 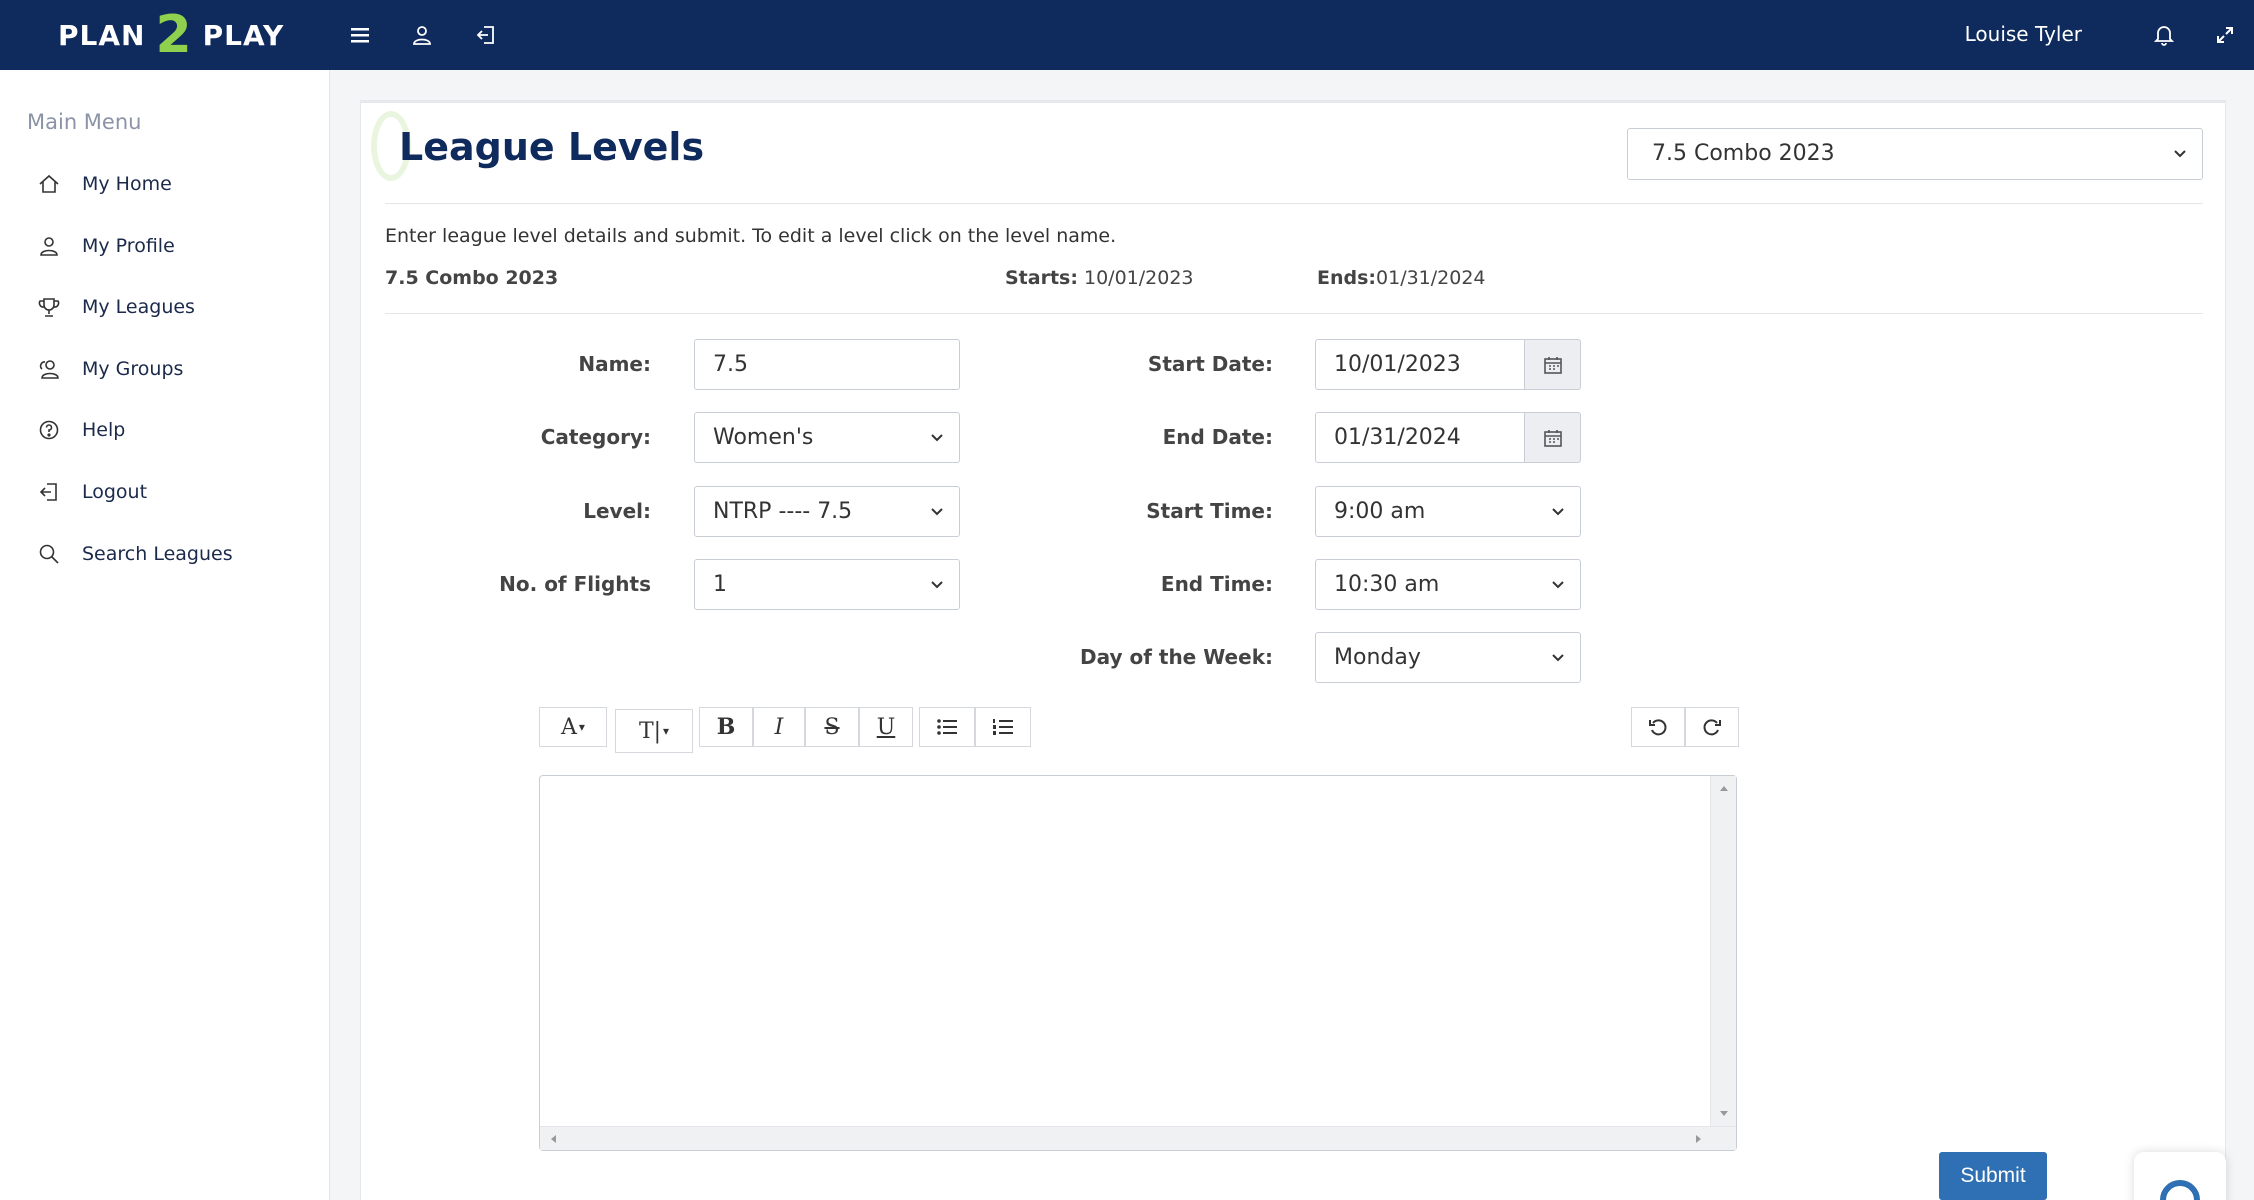 I want to click on redo-button, so click(x=1712, y=727).